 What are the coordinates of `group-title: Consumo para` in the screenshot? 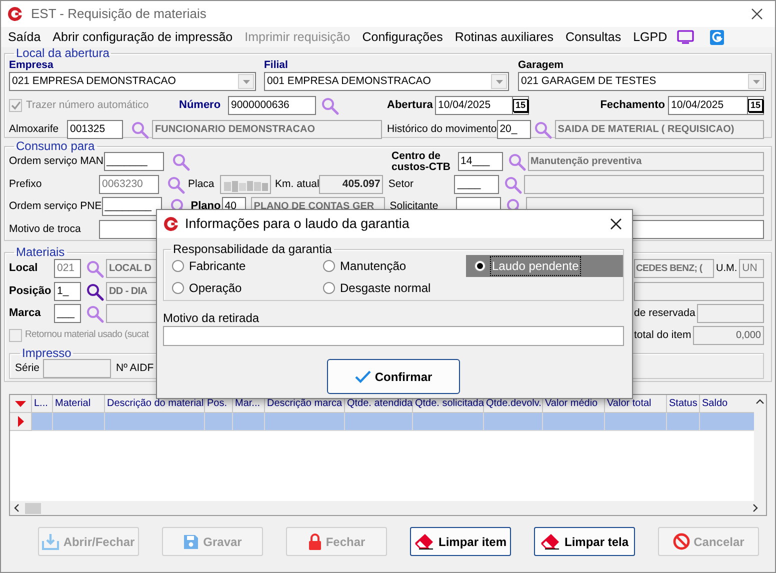 It's located at (55, 146).